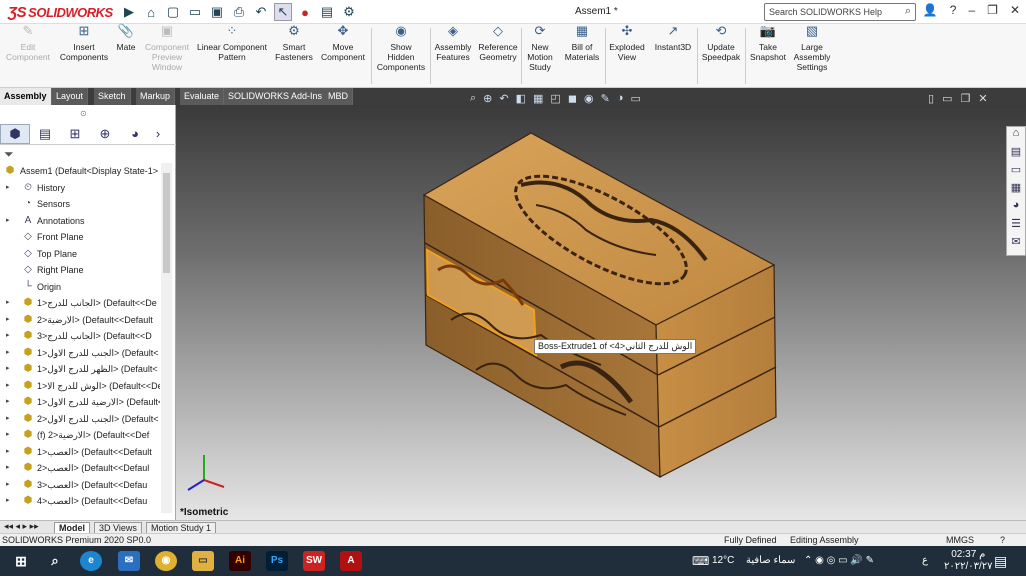 The height and width of the screenshot is (579, 1026). What do you see at coordinates (1016, 136) in the screenshot?
I see `resources-icon: ⌂` at bounding box center [1016, 136].